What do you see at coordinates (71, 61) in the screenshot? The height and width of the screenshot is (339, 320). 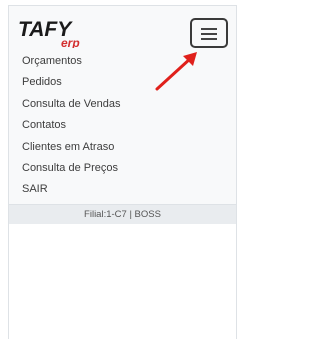 I see `nav-item-orcamentos: Orçamentos` at bounding box center [71, 61].